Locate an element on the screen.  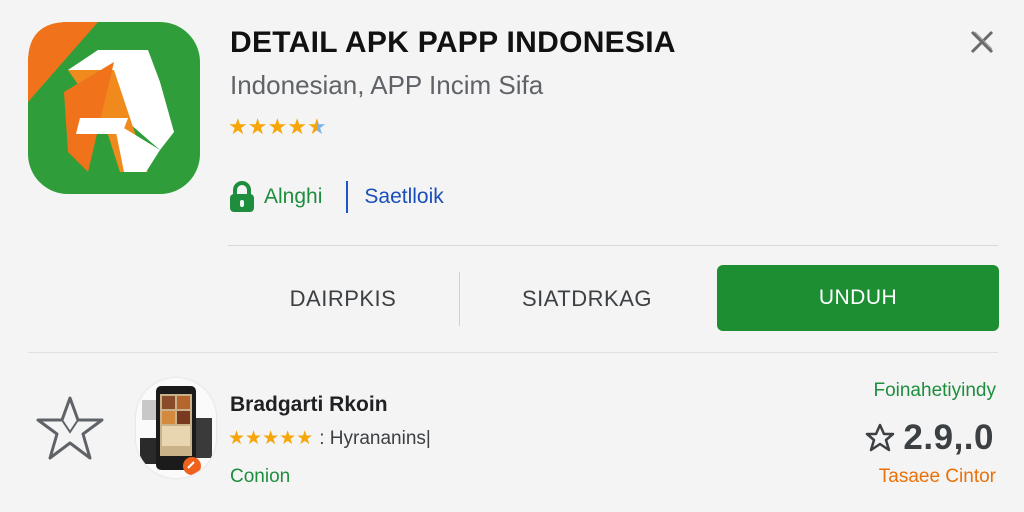
meta-separator is located at coordinates (347, 197).